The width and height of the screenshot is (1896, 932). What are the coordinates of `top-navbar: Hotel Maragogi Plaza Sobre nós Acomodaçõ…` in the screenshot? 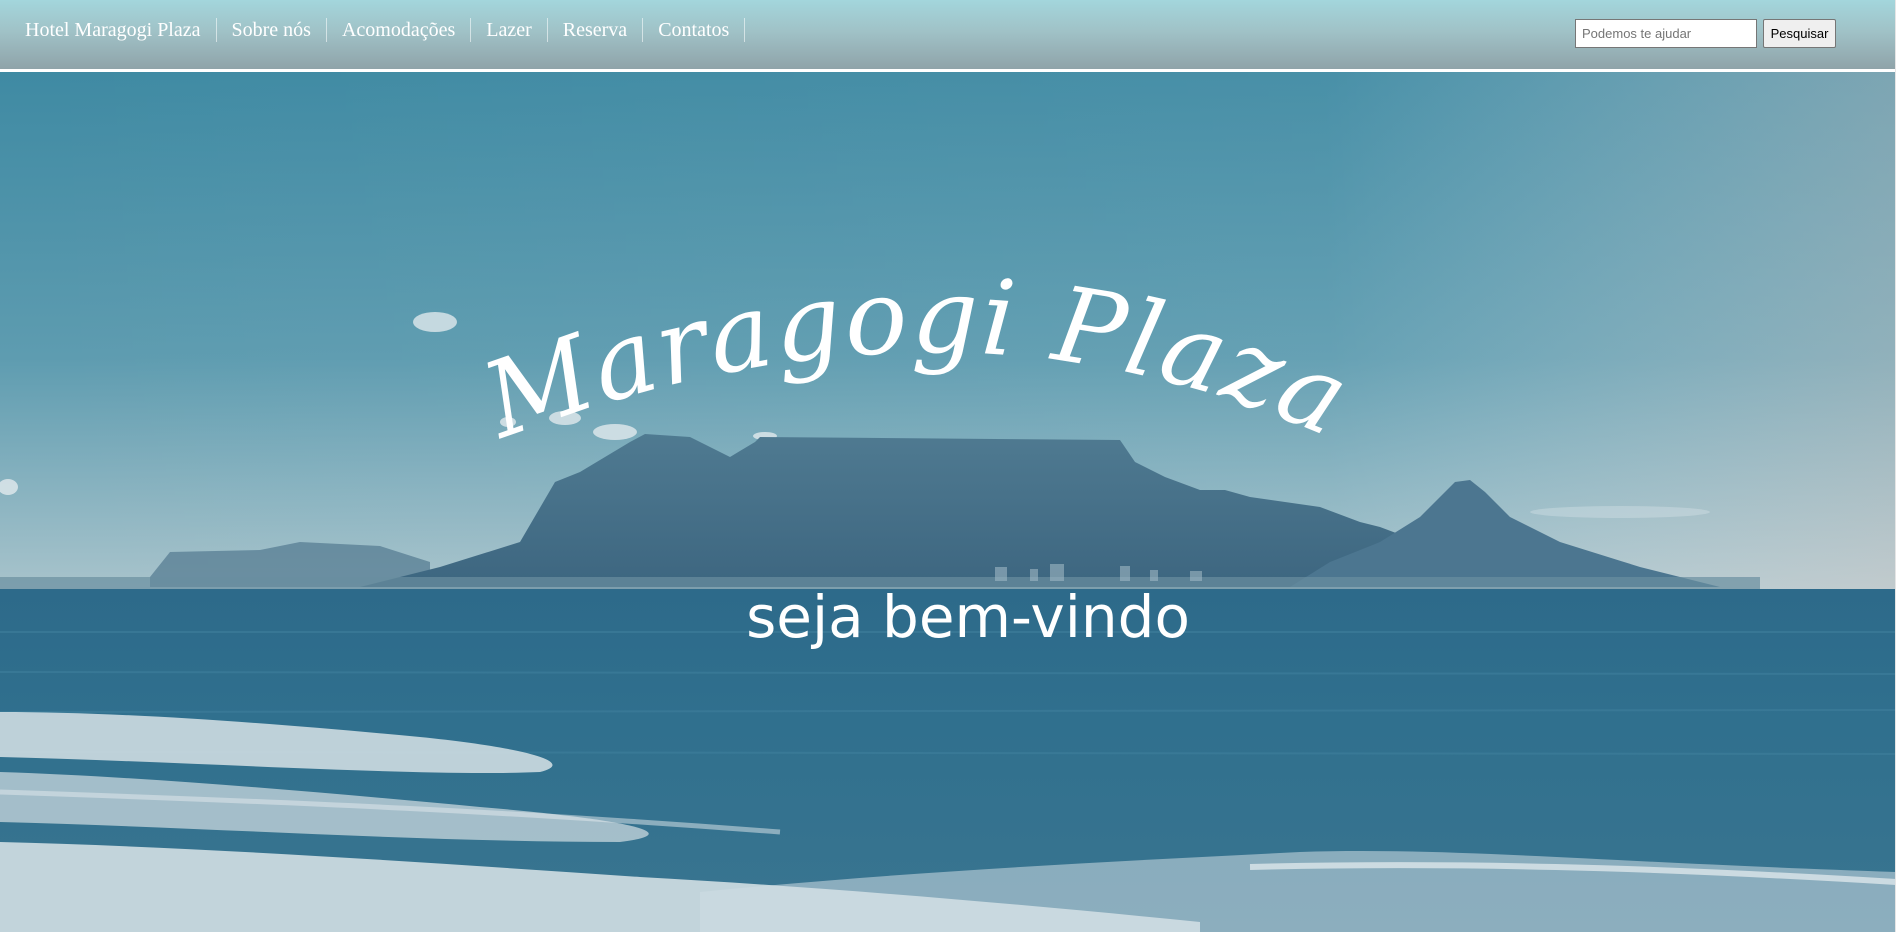 It's located at (948, 34).